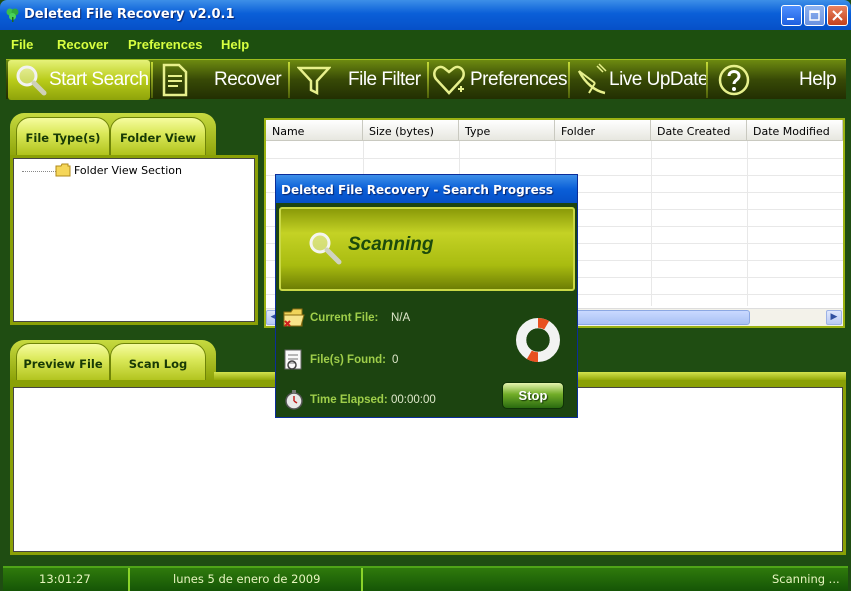 The width and height of the screenshot is (851, 591). What do you see at coordinates (293, 359) in the screenshot?
I see `files-found-icon` at bounding box center [293, 359].